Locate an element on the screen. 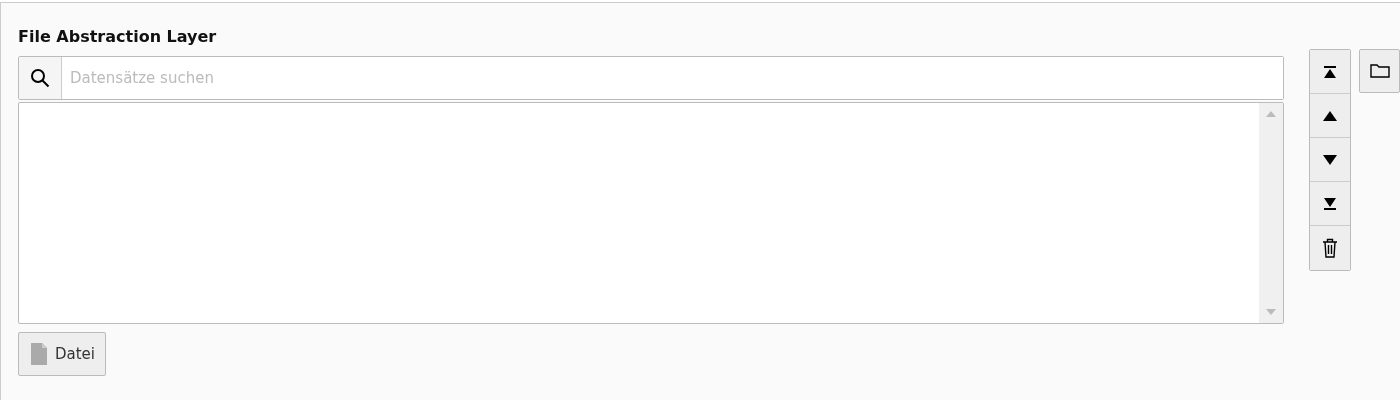 The image size is (1400, 400). add-file-button: Datei is located at coordinates (62, 354).